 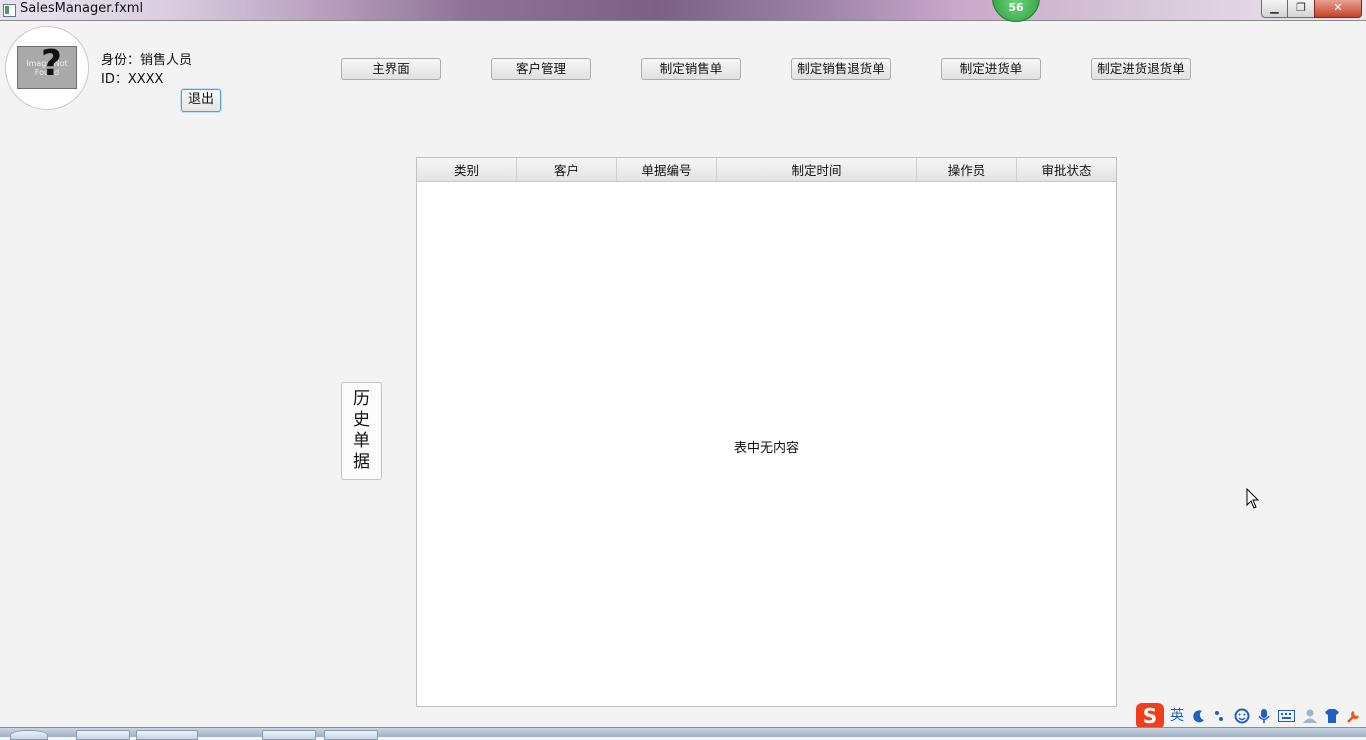 What do you see at coordinates (29, 735) in the screenshot?
I see `start-button` at bounding box center [29, 735].